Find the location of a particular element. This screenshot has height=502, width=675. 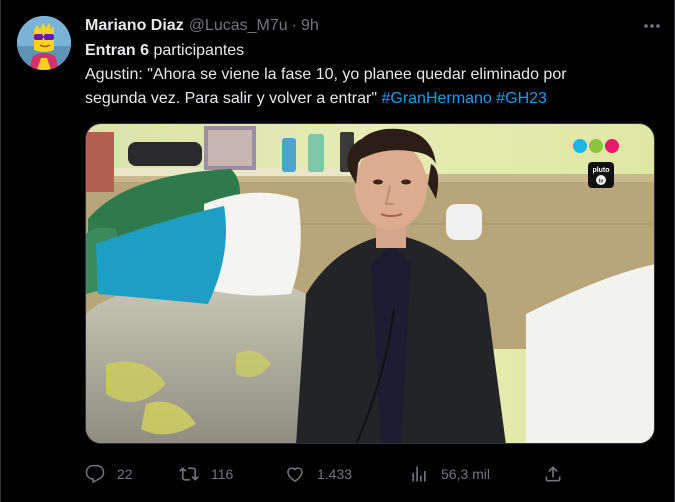

views-count: 56,3 mil is located at coordinates (466, 474).